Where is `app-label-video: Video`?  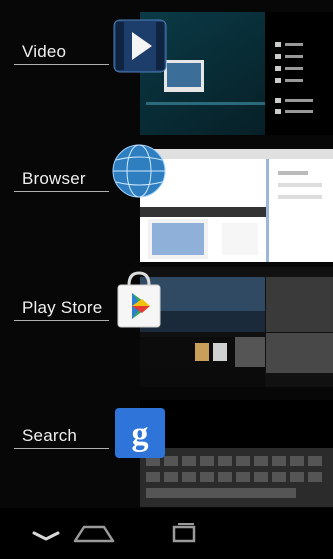 app-label-video: Video is located at coordinates (44, 51).